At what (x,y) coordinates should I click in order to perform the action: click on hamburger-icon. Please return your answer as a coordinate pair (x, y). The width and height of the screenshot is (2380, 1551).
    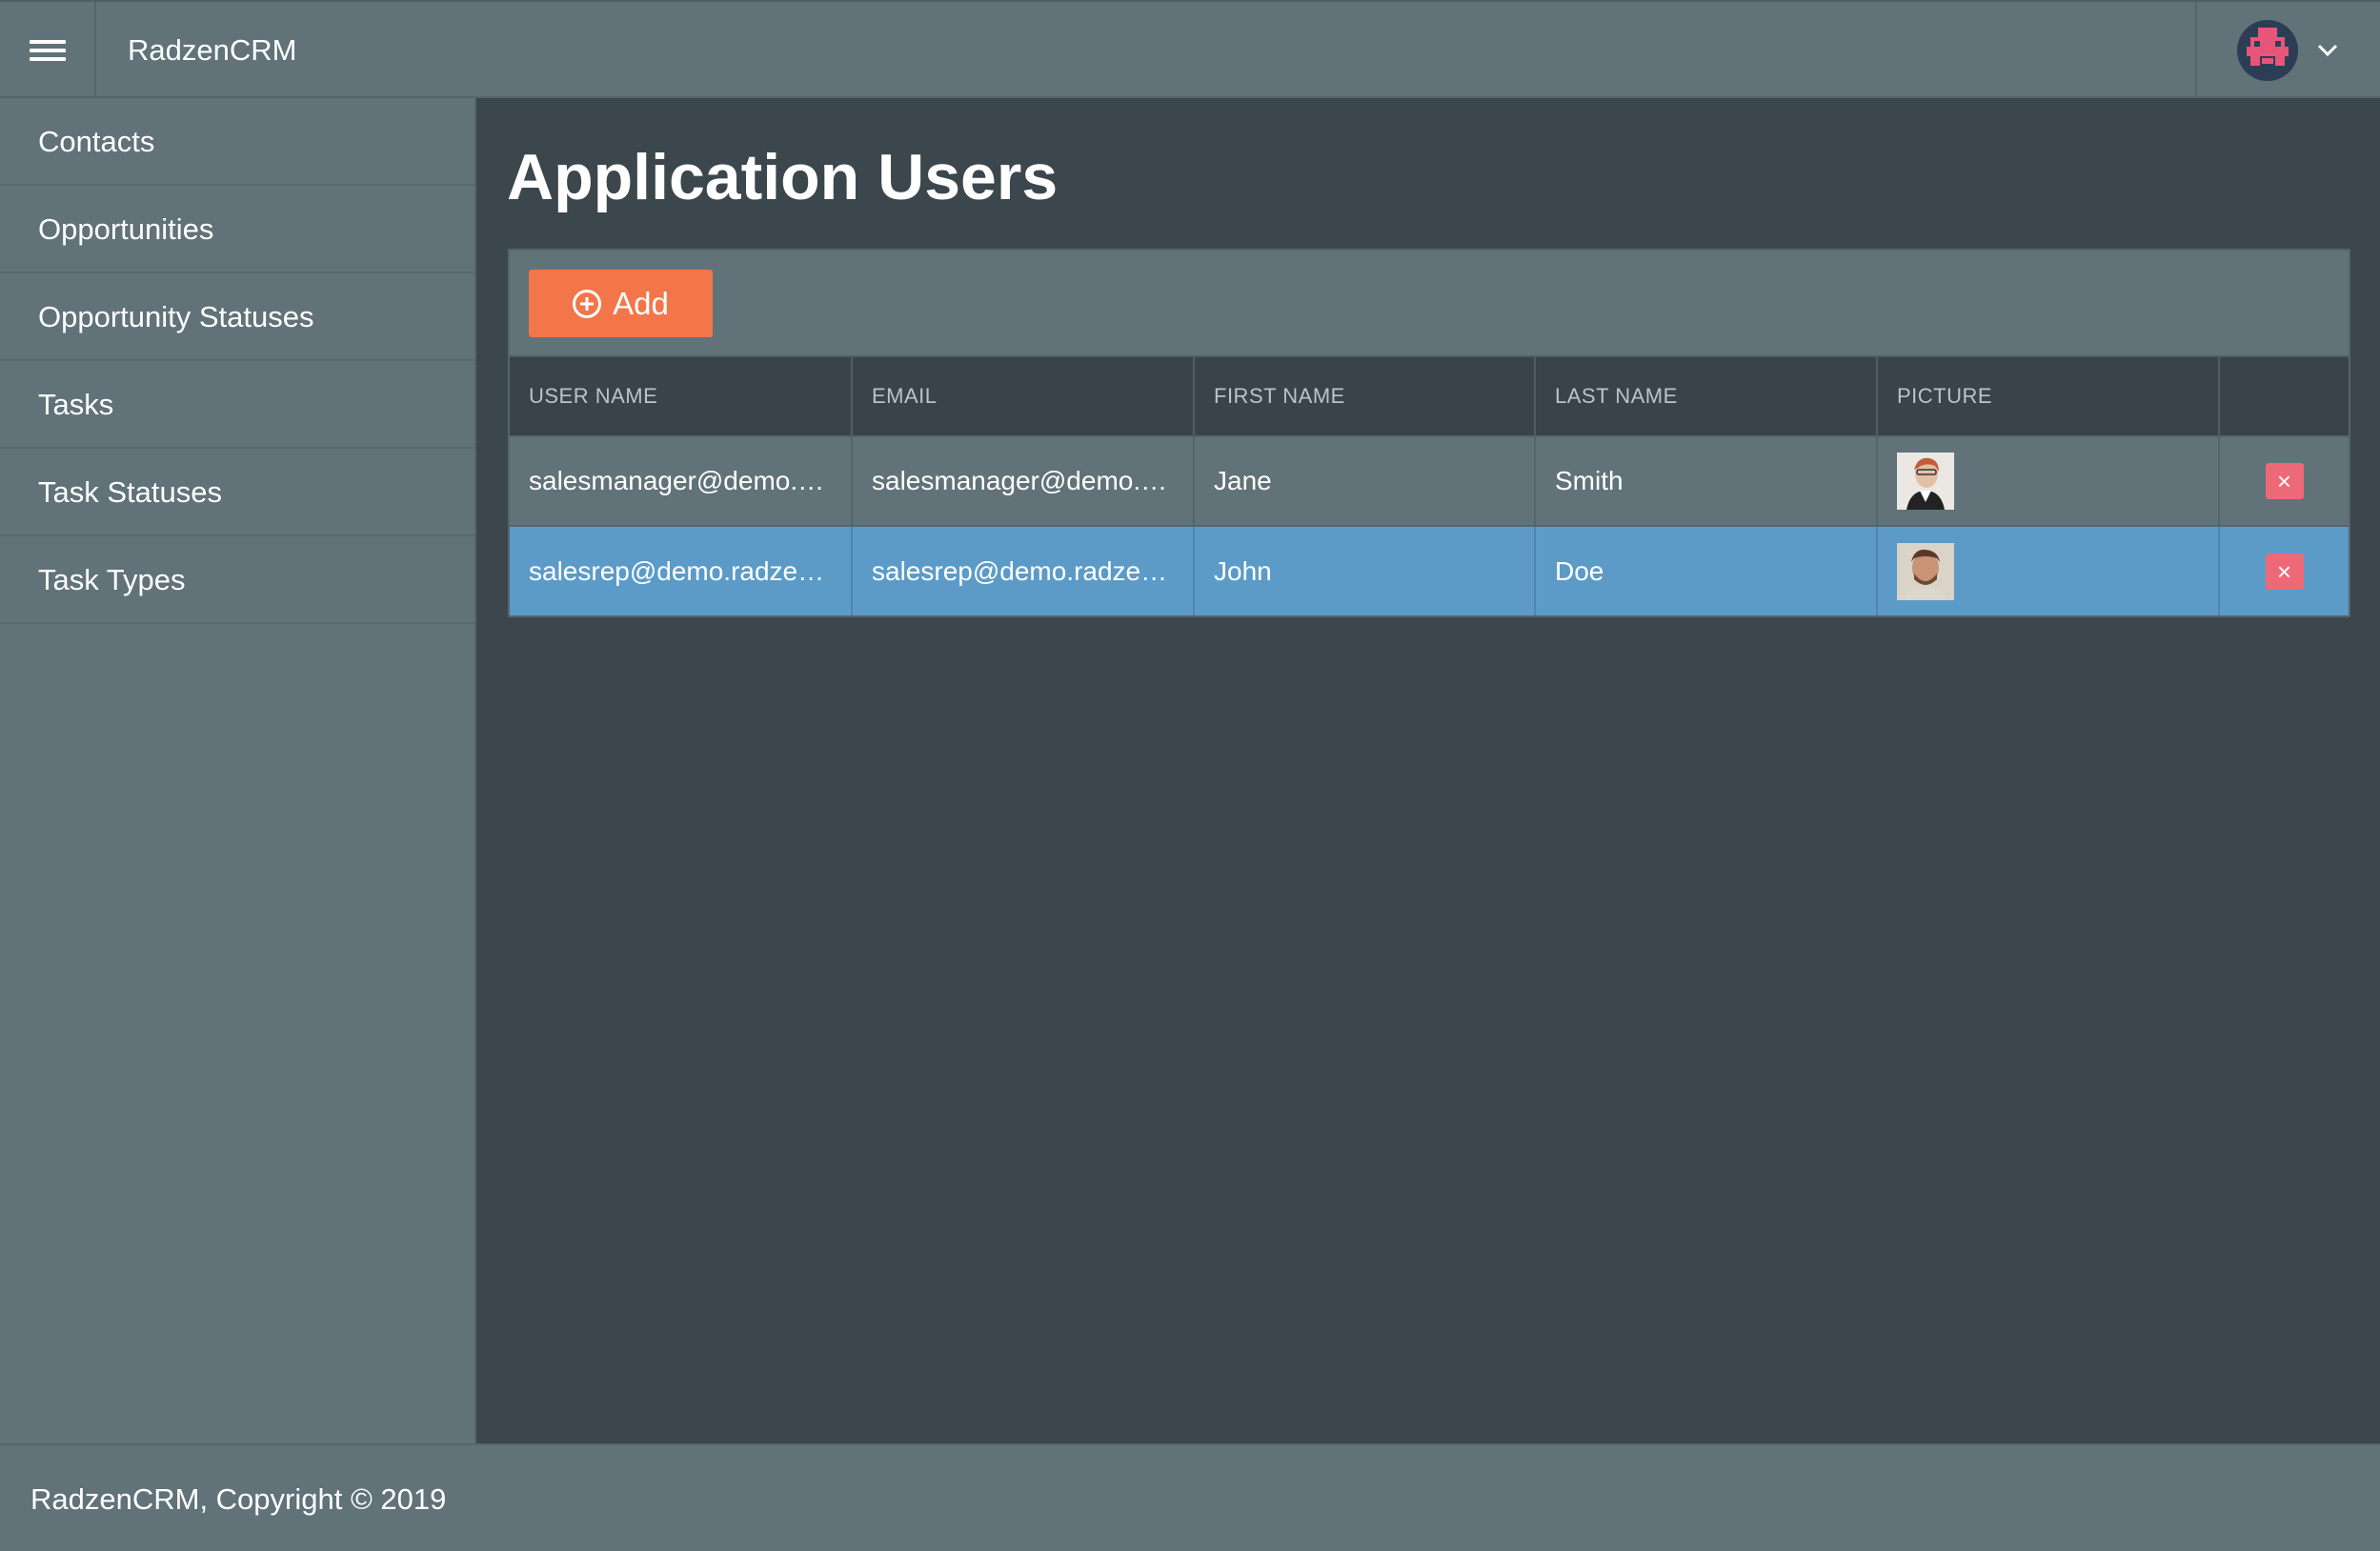
    Looking at the image, I should click on (47, 50).